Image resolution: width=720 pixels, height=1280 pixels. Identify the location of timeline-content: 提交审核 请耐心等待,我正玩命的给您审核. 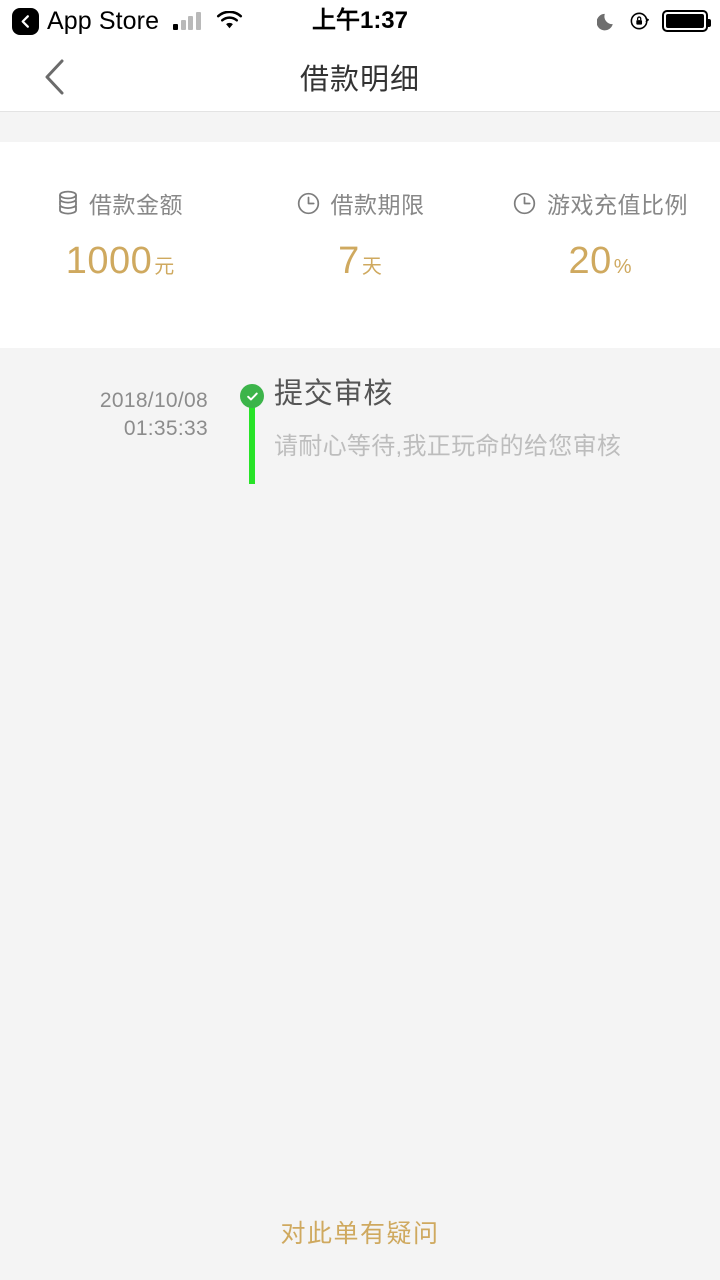
(497, 417).